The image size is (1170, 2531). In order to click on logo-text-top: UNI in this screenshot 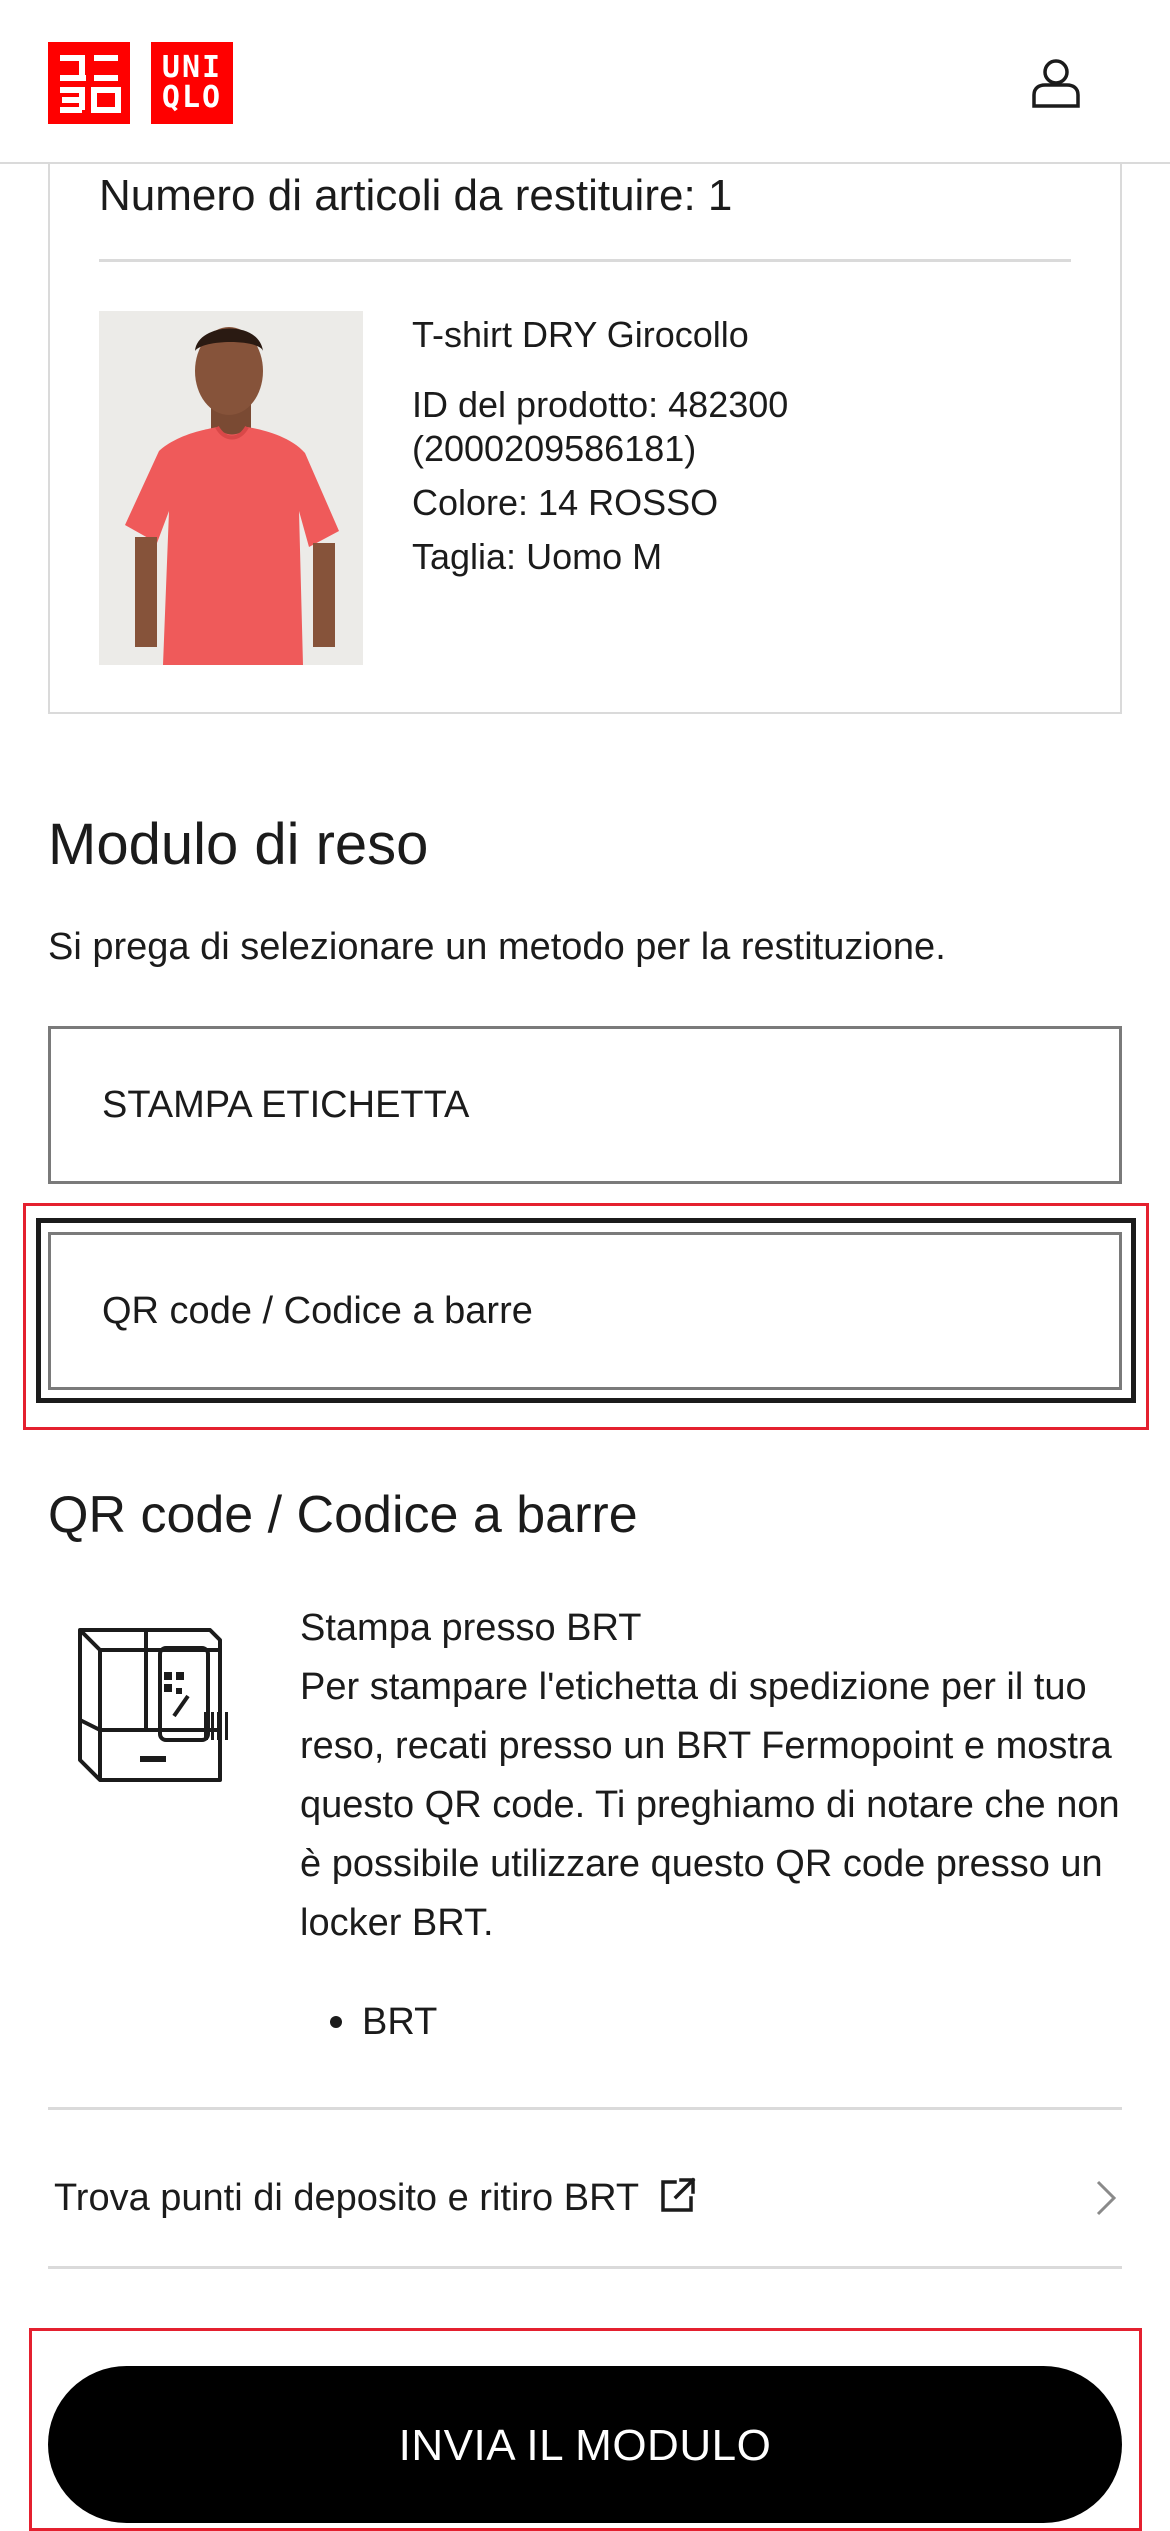, I will do `click(192, 67)`.